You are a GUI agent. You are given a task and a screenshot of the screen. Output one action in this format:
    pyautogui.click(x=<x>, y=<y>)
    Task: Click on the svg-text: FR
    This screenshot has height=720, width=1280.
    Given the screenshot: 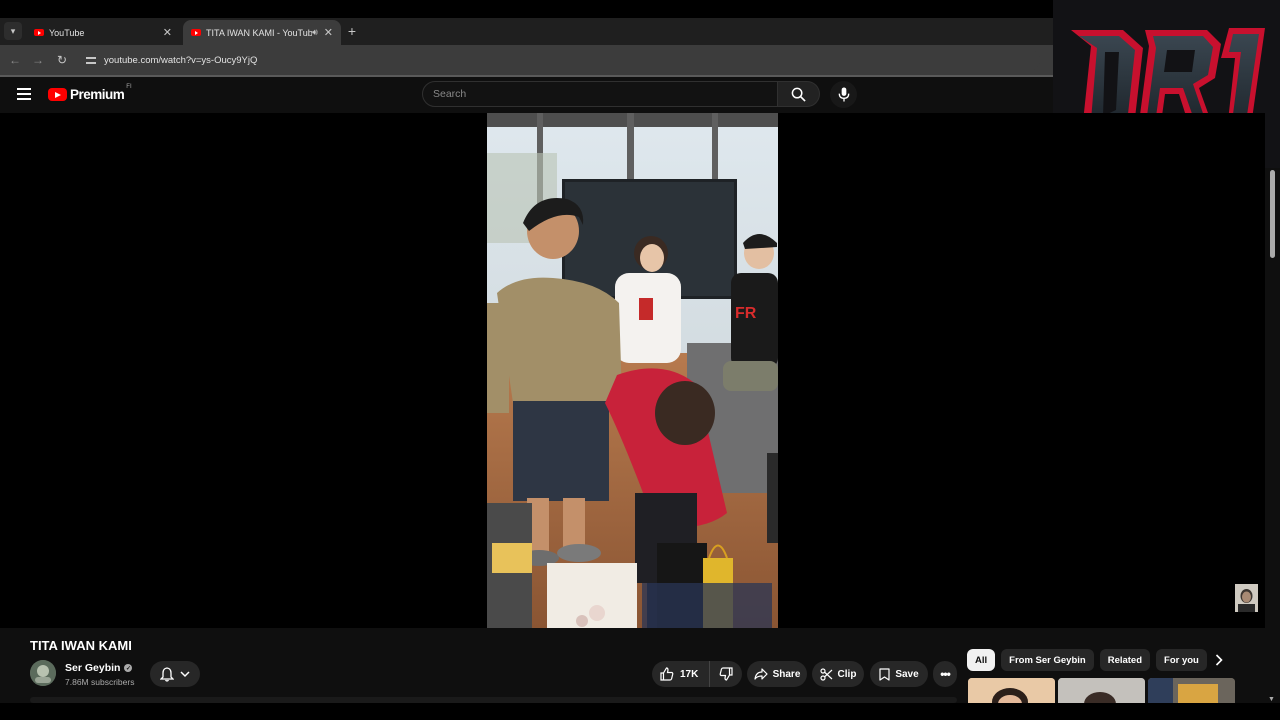 What is the action you would take?
    pyautogui.click(x=746, y=313)
    